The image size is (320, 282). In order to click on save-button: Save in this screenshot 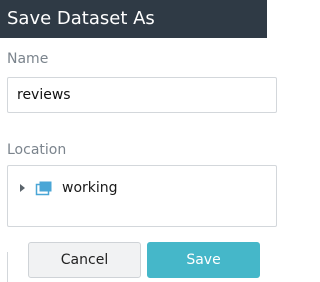, I will do `click(203, 260)`.